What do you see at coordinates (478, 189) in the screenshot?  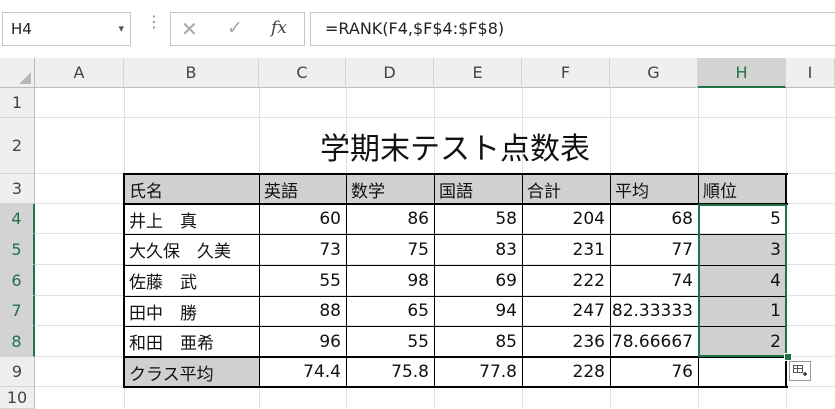 I see `table-header-japanese: 国語` at bounding box center [478, 189].